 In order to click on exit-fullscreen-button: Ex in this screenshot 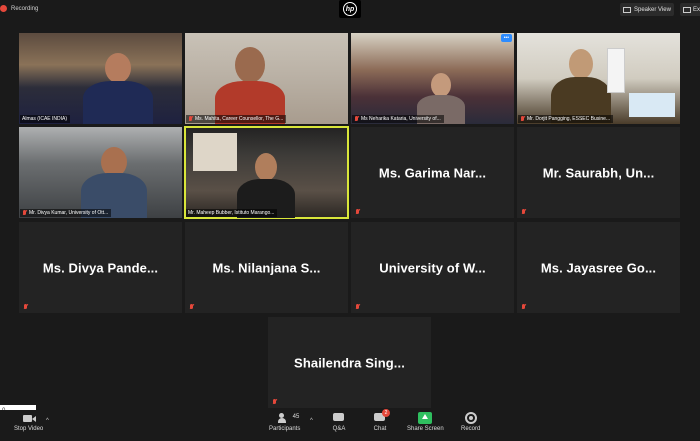, I will do `click(690, 9)`.